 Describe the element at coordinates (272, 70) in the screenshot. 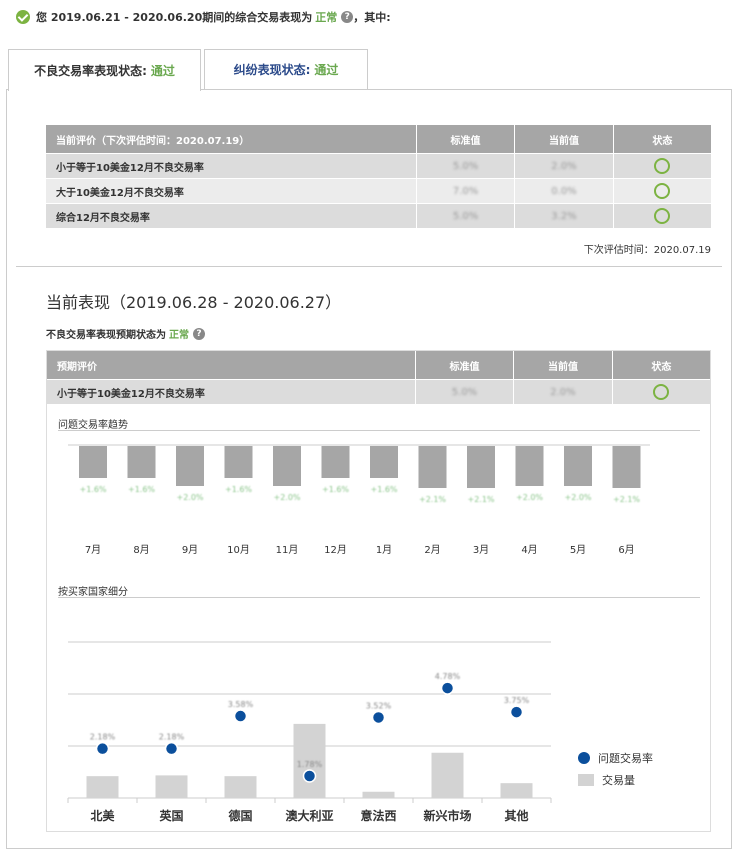

I see `tab-label: 纠纷表现状态:` at that location.